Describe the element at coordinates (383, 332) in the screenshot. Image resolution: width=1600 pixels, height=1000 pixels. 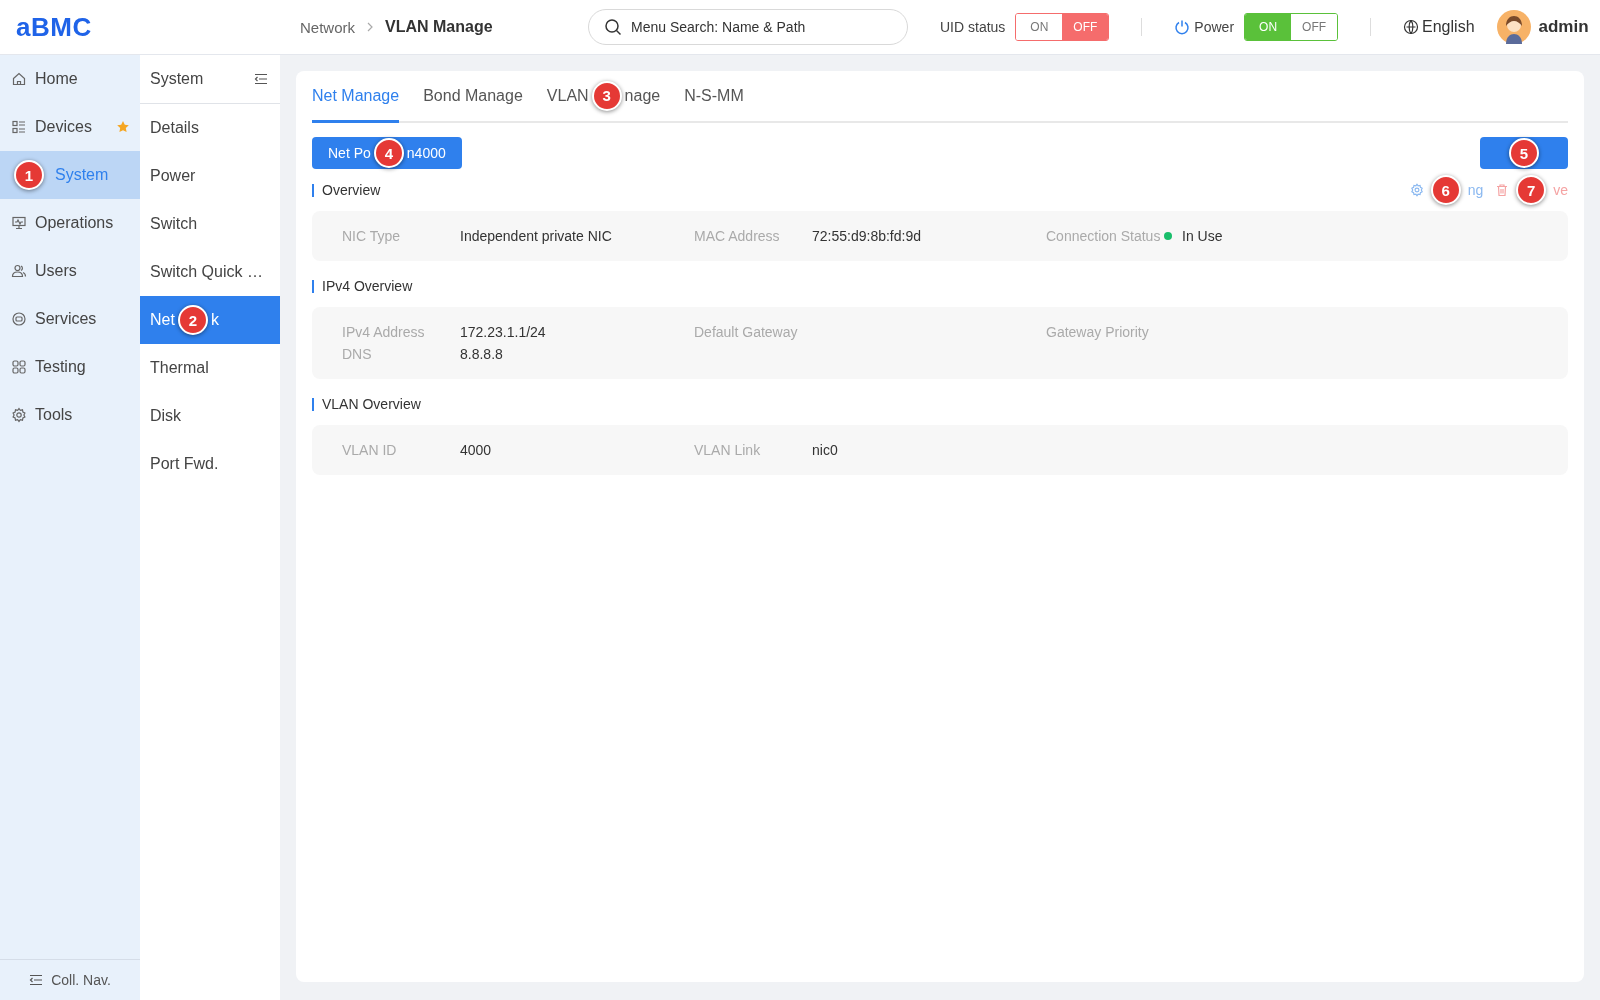
I see `field-label: IPv4 Address` at that location.